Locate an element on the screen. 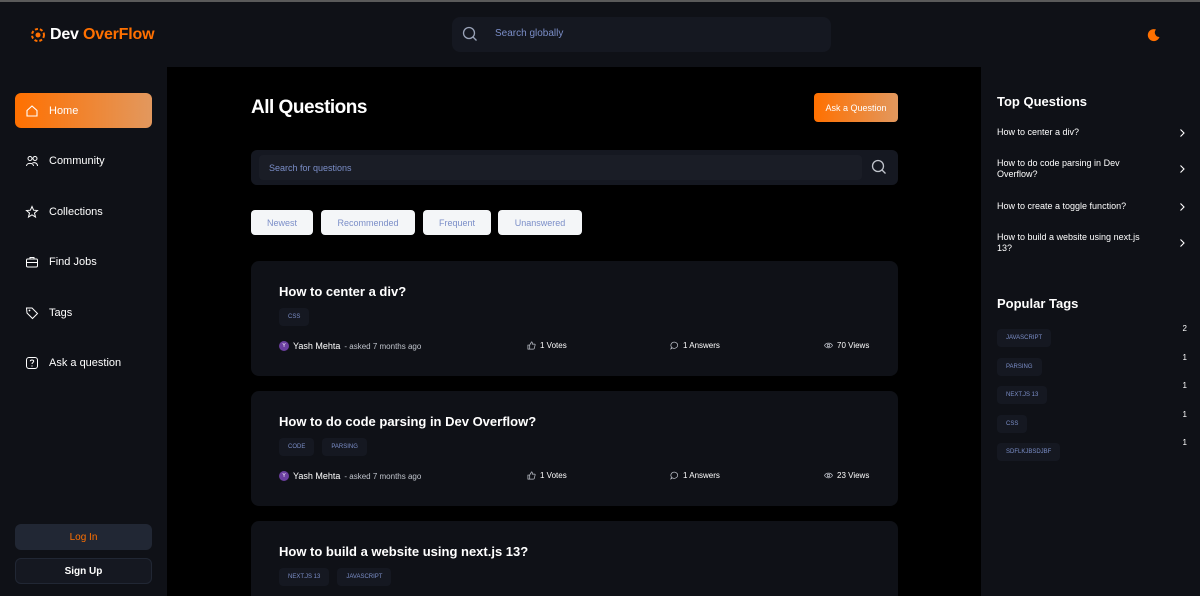 The image size is (1200, 596). avatar: Y is located at coordinates (284, 476).